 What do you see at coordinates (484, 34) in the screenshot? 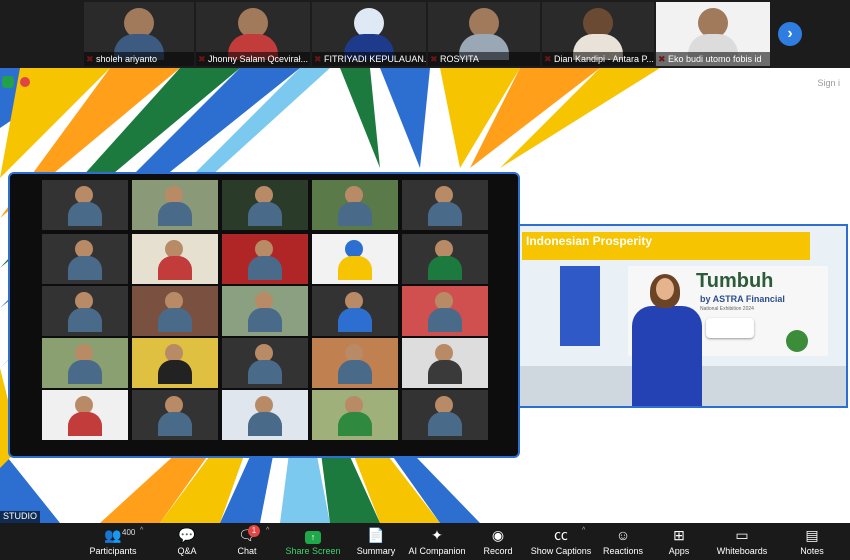
I see `participant-tile: ✖ ROSYITA` at bounding box center [484, 34].